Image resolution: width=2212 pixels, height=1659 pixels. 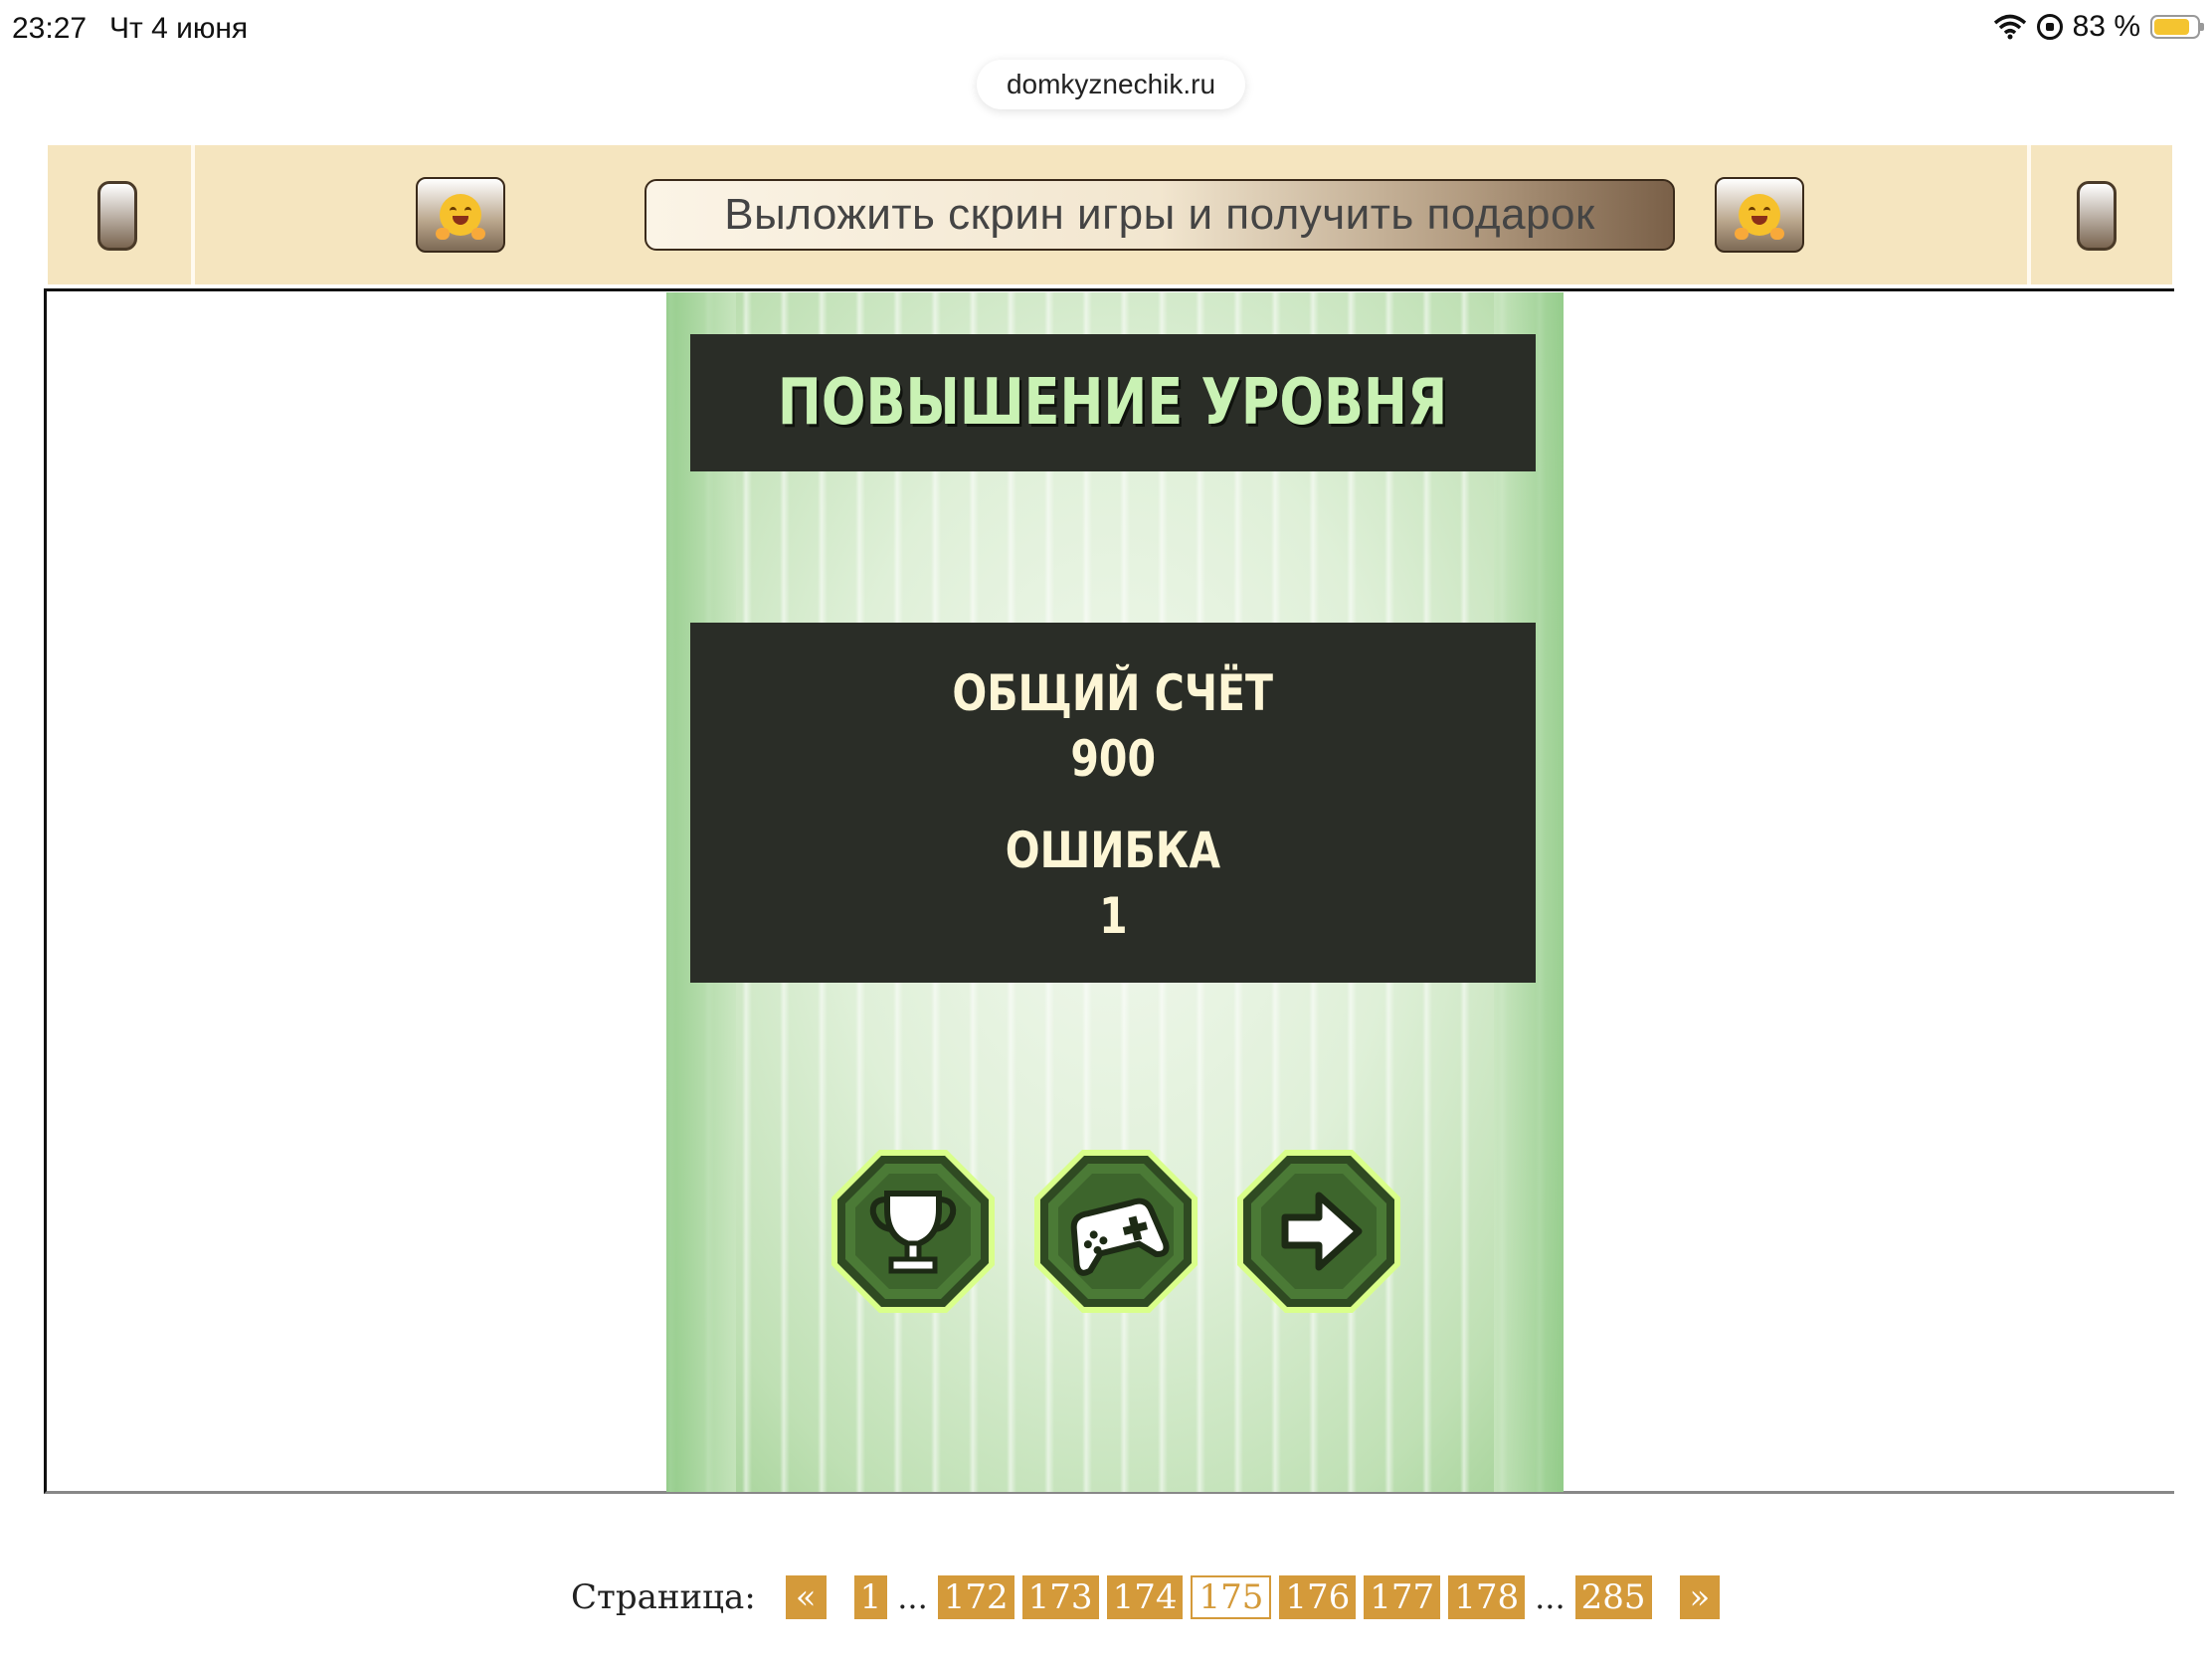 I want to click on emoji-button-right, so click(x=1759, y=215).